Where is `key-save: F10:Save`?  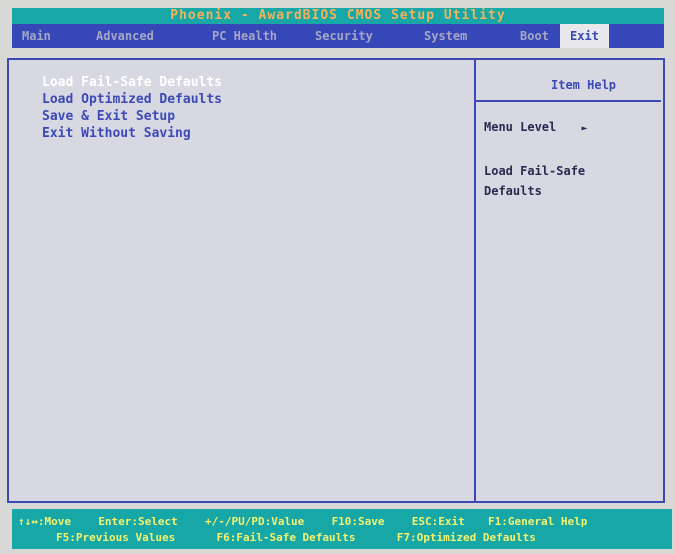 key-save: F10:Save is located at coordinates (358, 521).